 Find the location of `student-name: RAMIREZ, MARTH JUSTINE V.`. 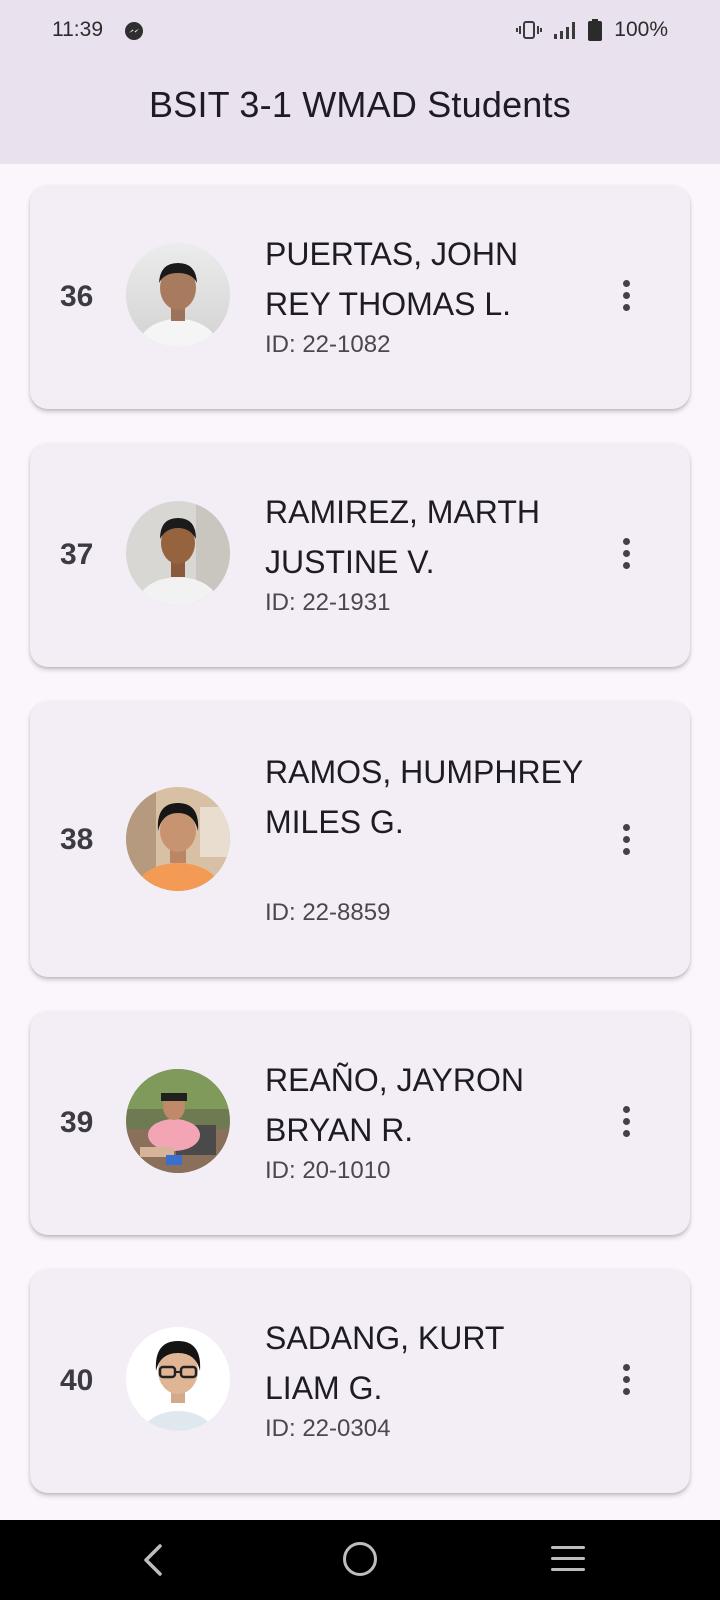

student-name: RAMIREZ, MARTH JUSTINE V. is located at coordinates (402, 537).